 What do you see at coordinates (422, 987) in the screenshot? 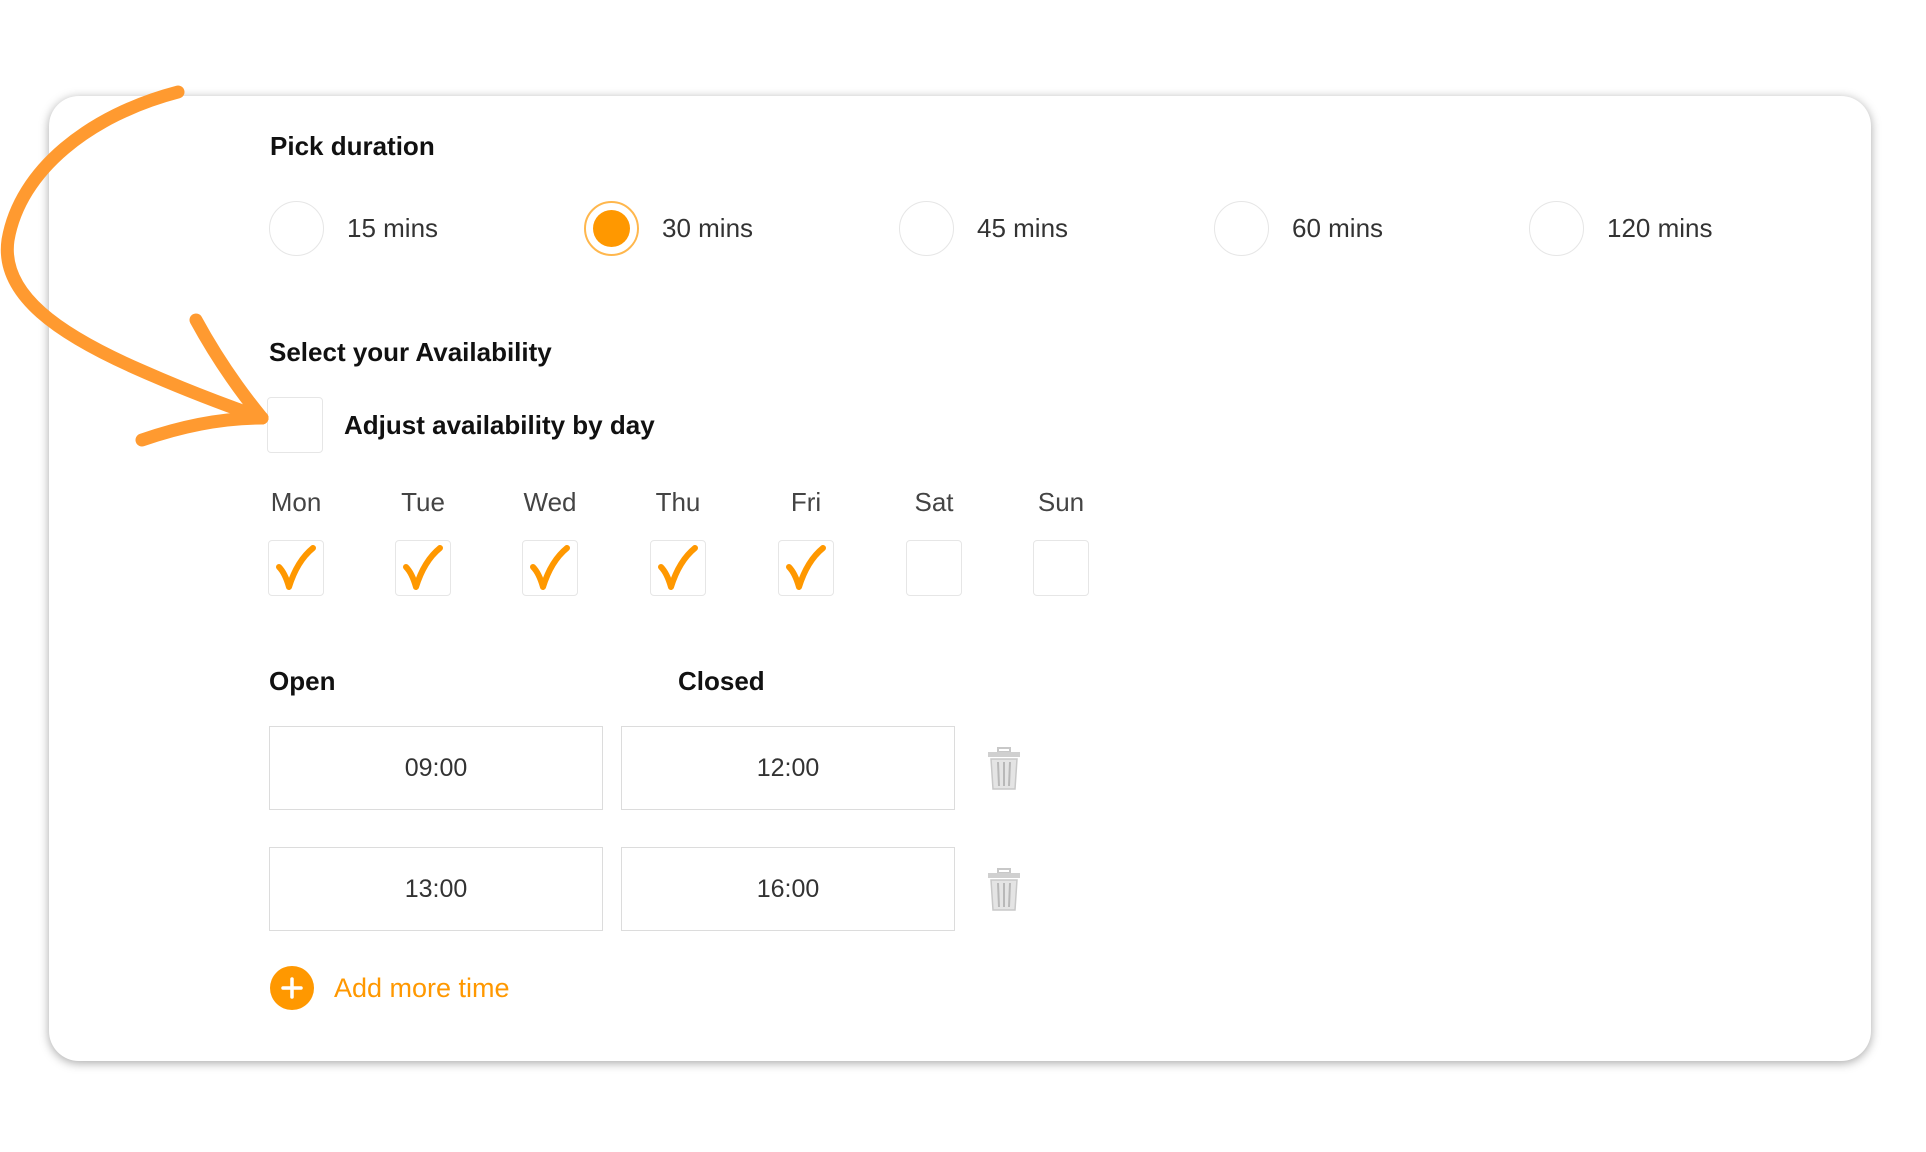
I see `add-more-time-label: Add more time` at bounding box center [422, 987].